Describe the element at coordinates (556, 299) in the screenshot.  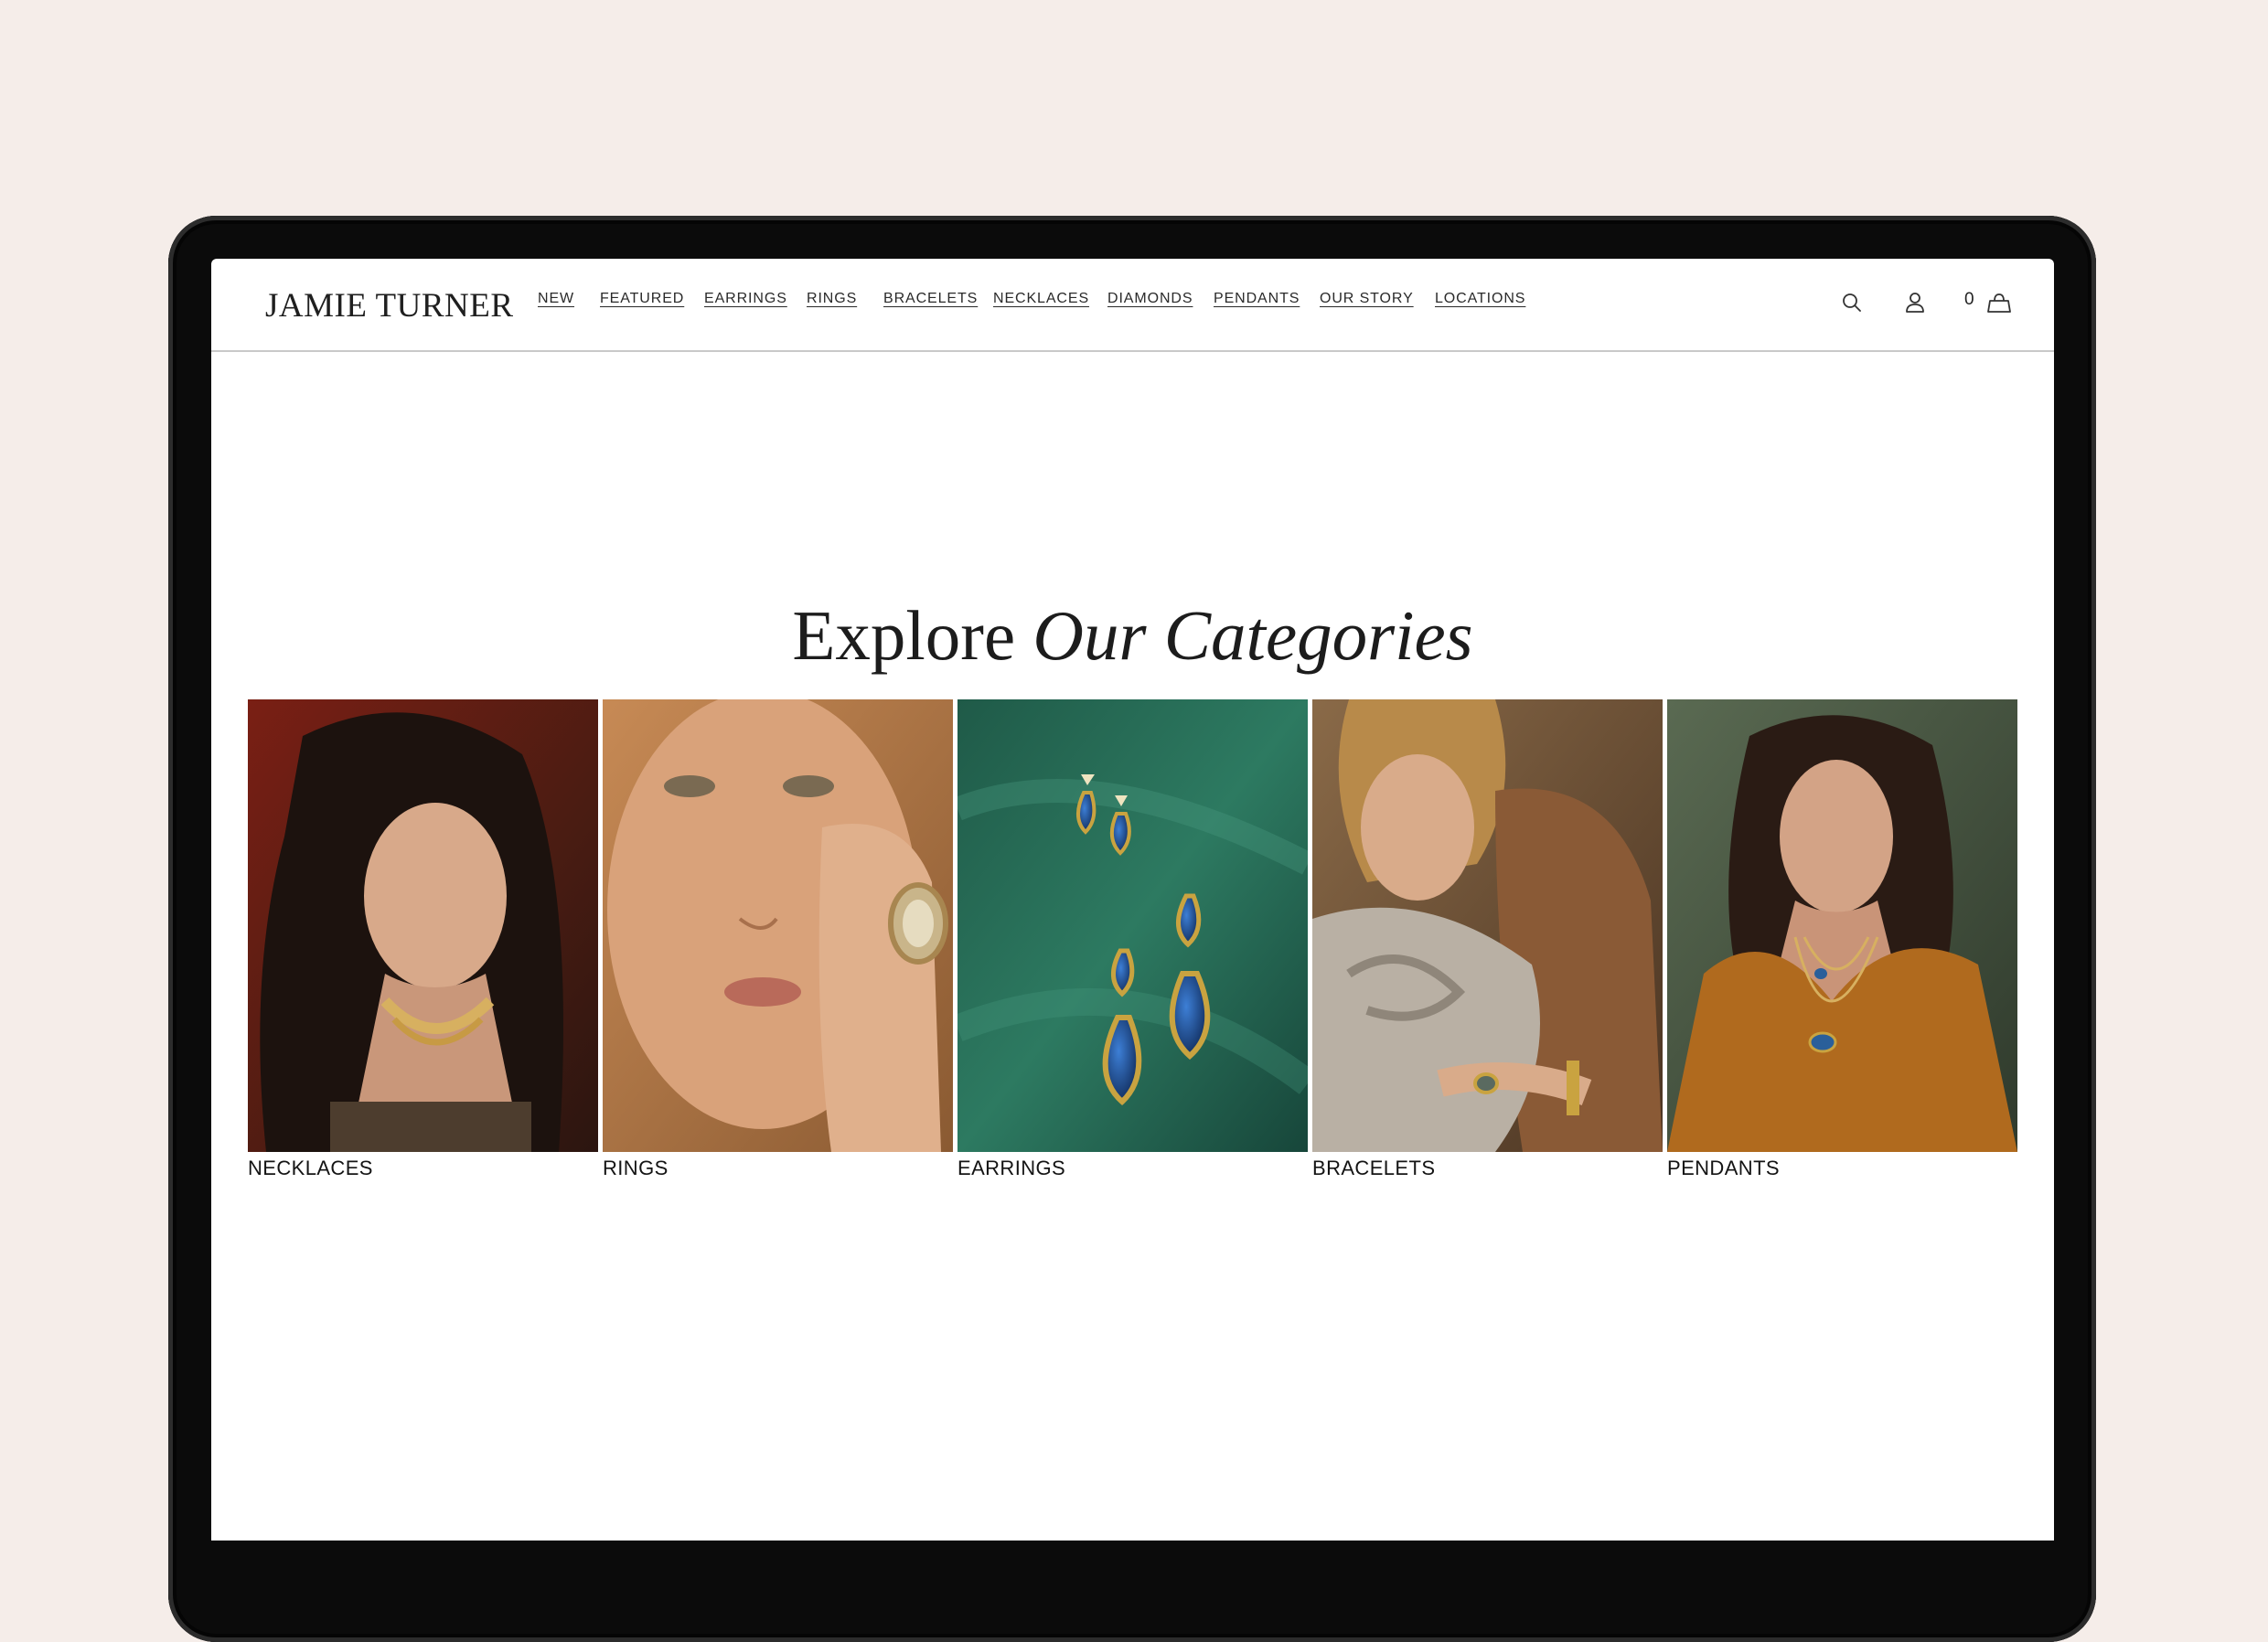
I see `nav-new: NEW` at that location.